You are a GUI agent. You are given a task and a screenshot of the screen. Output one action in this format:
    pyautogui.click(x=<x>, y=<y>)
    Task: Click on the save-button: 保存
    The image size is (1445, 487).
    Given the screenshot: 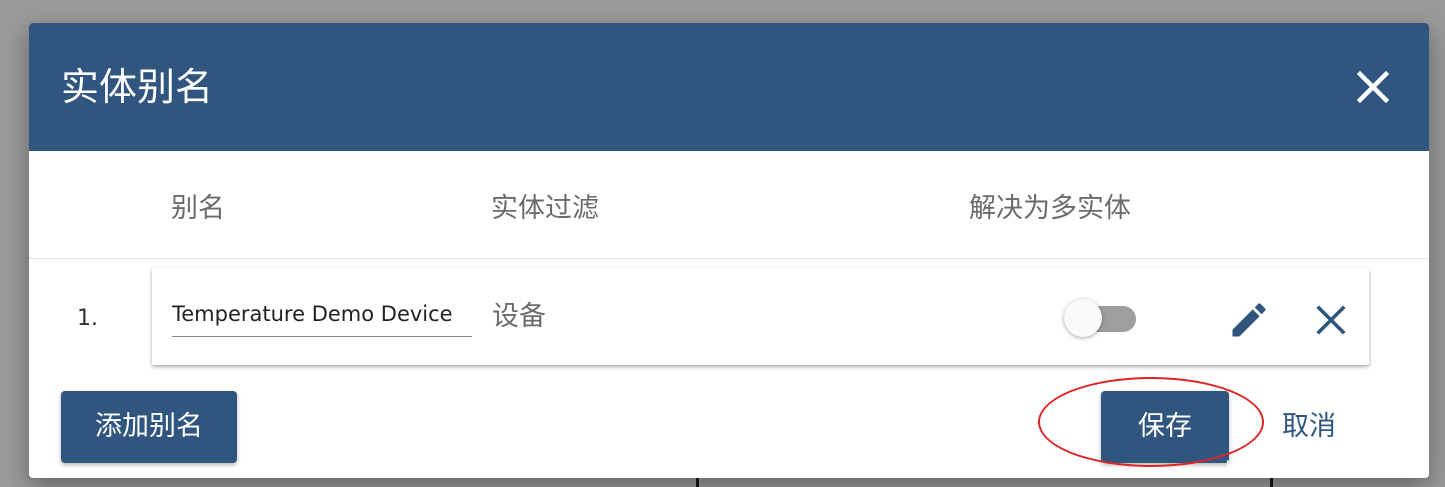 What is the action you would take?
    pyautogui.click(x=1165, y=427)
    